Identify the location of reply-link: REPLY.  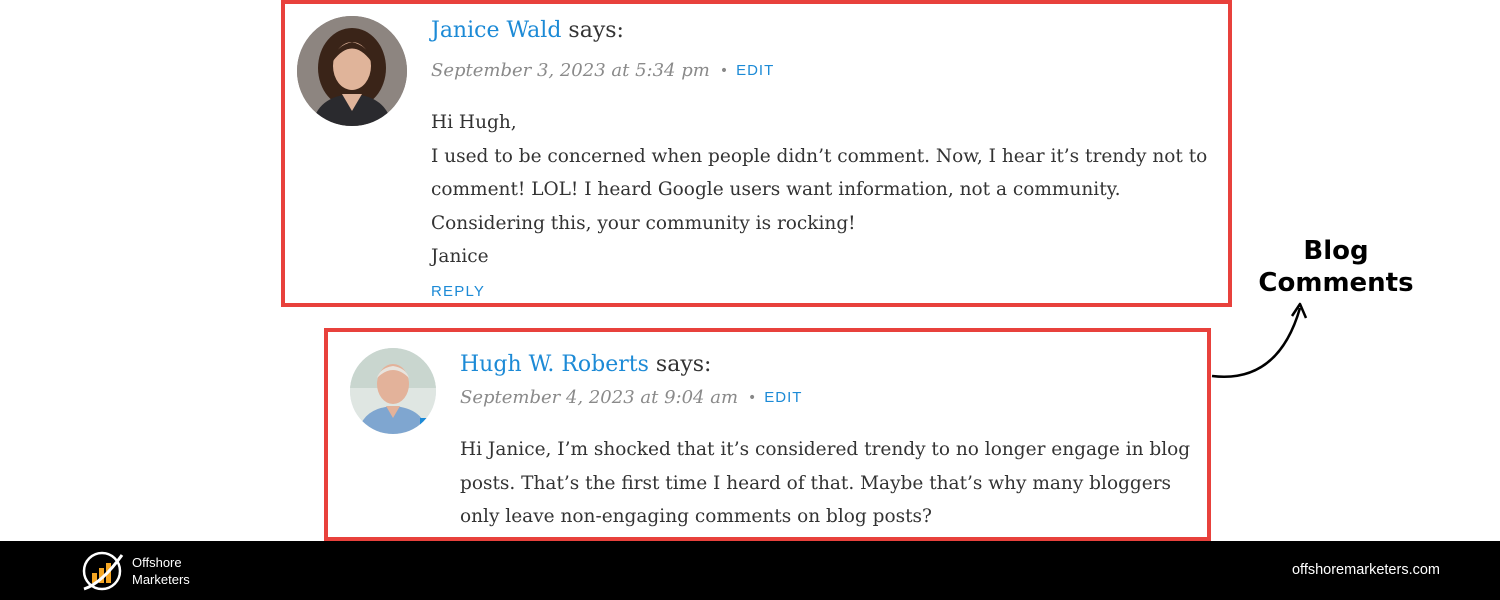
(458, 291).